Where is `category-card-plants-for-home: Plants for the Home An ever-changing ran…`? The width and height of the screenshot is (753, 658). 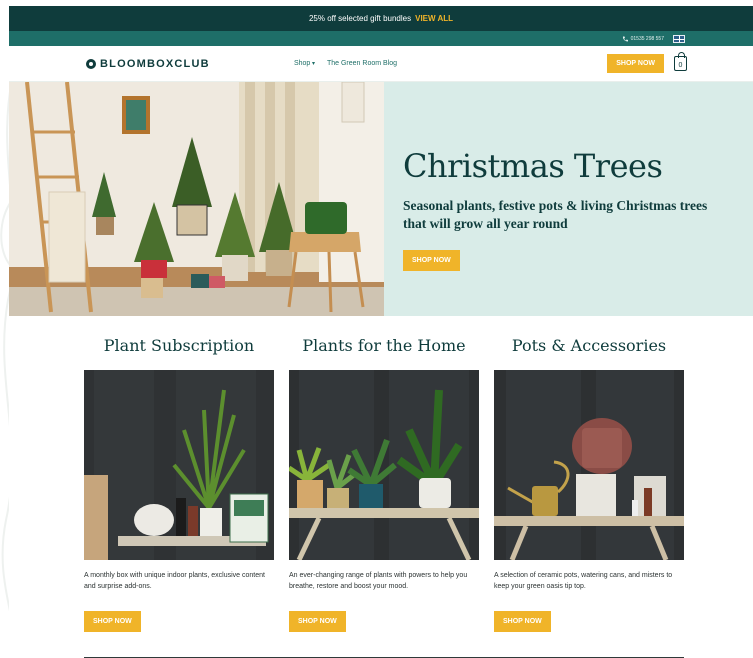
category-card-plants-for-home: Plants for the Home An ever-changing ran… is located at coordinates (384, 484).